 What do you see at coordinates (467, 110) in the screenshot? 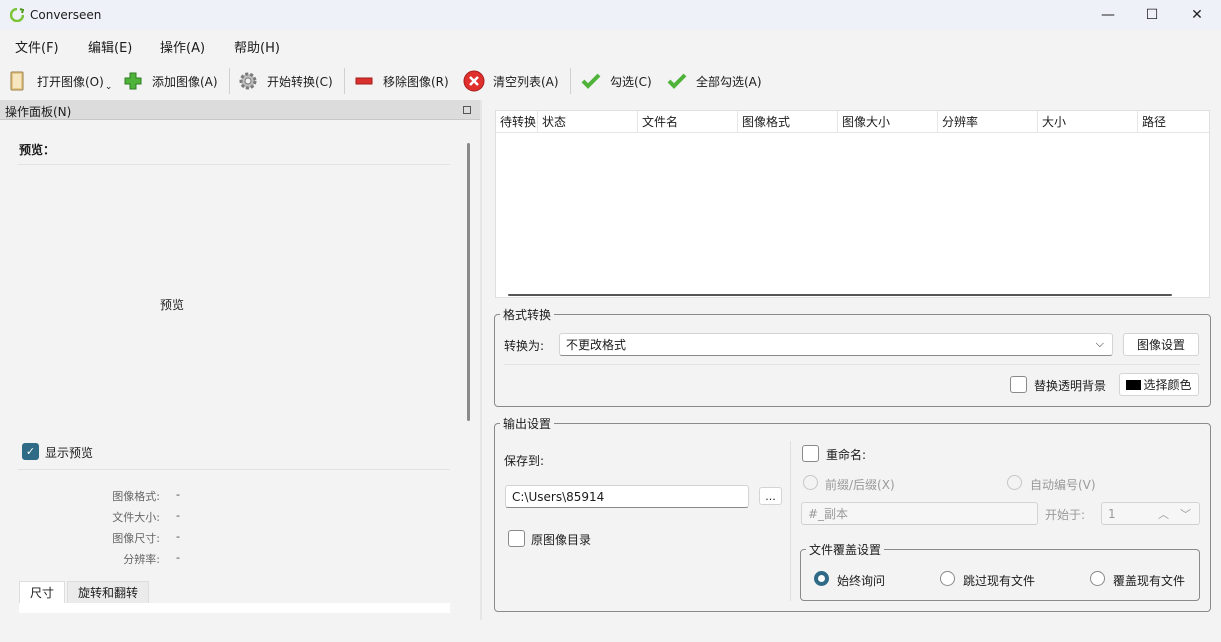
I see `float-panel-icon` at bounding box center [467, 110].